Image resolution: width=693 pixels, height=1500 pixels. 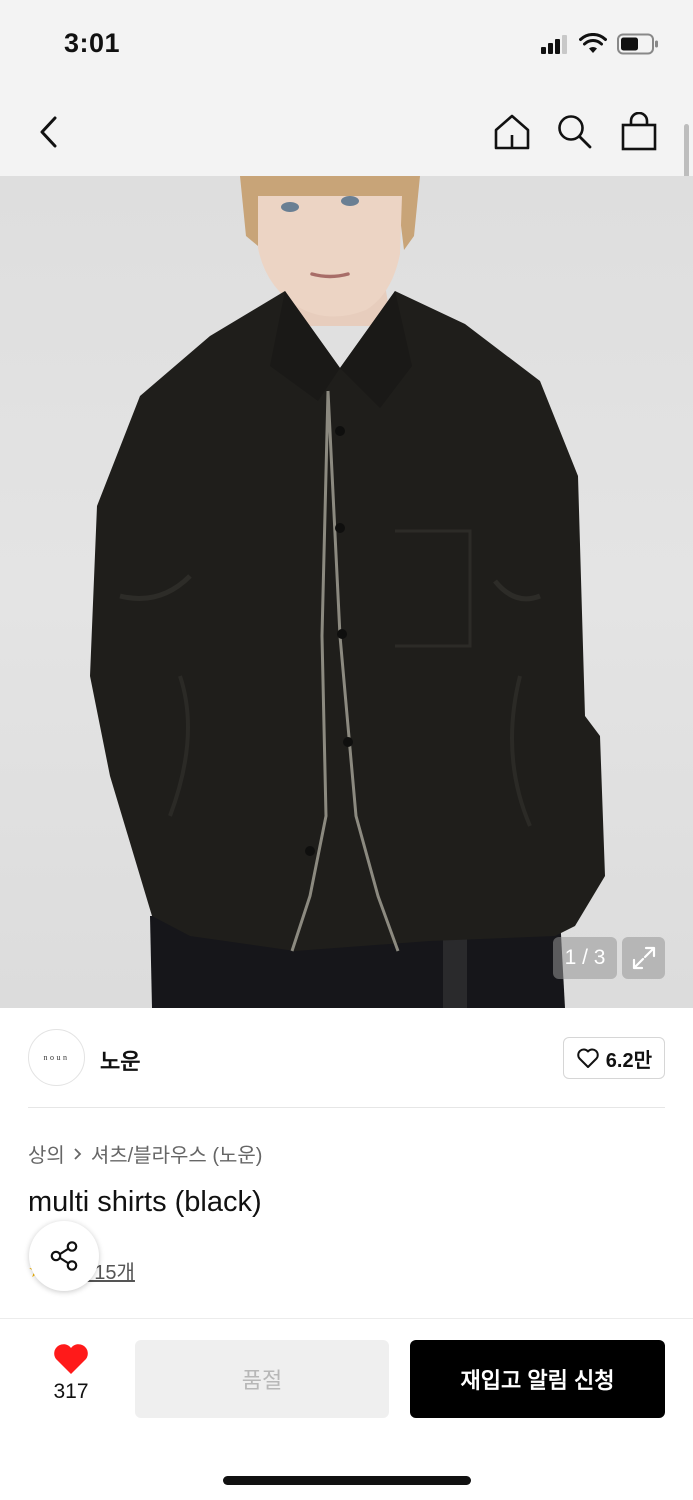 What do you see at coordinates (346, 1058) in the screenshot?
I see `brand-row: noun 노운 6.2만` at bounding box center [346, 1058].